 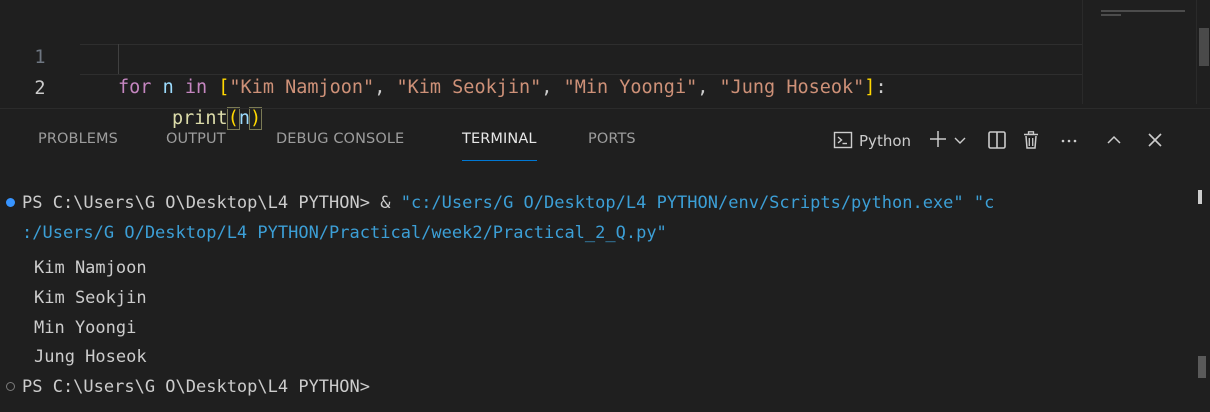 I want to click on maximize-panel-button, so click(x=1114, y=140).